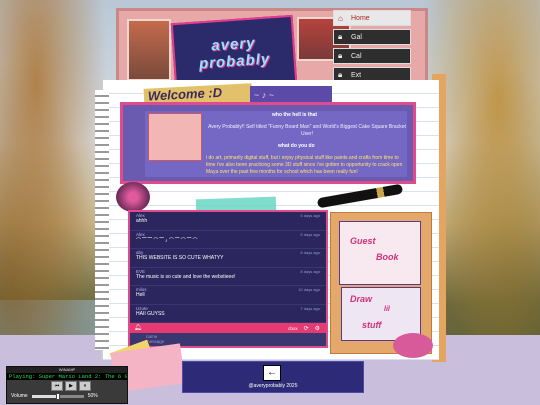 The height and width of the screenshot is (405, 540). What do you see at coordinates (149, 50) in the screenshot?
I see `header-photo-left` at bounding box center [149, 50].